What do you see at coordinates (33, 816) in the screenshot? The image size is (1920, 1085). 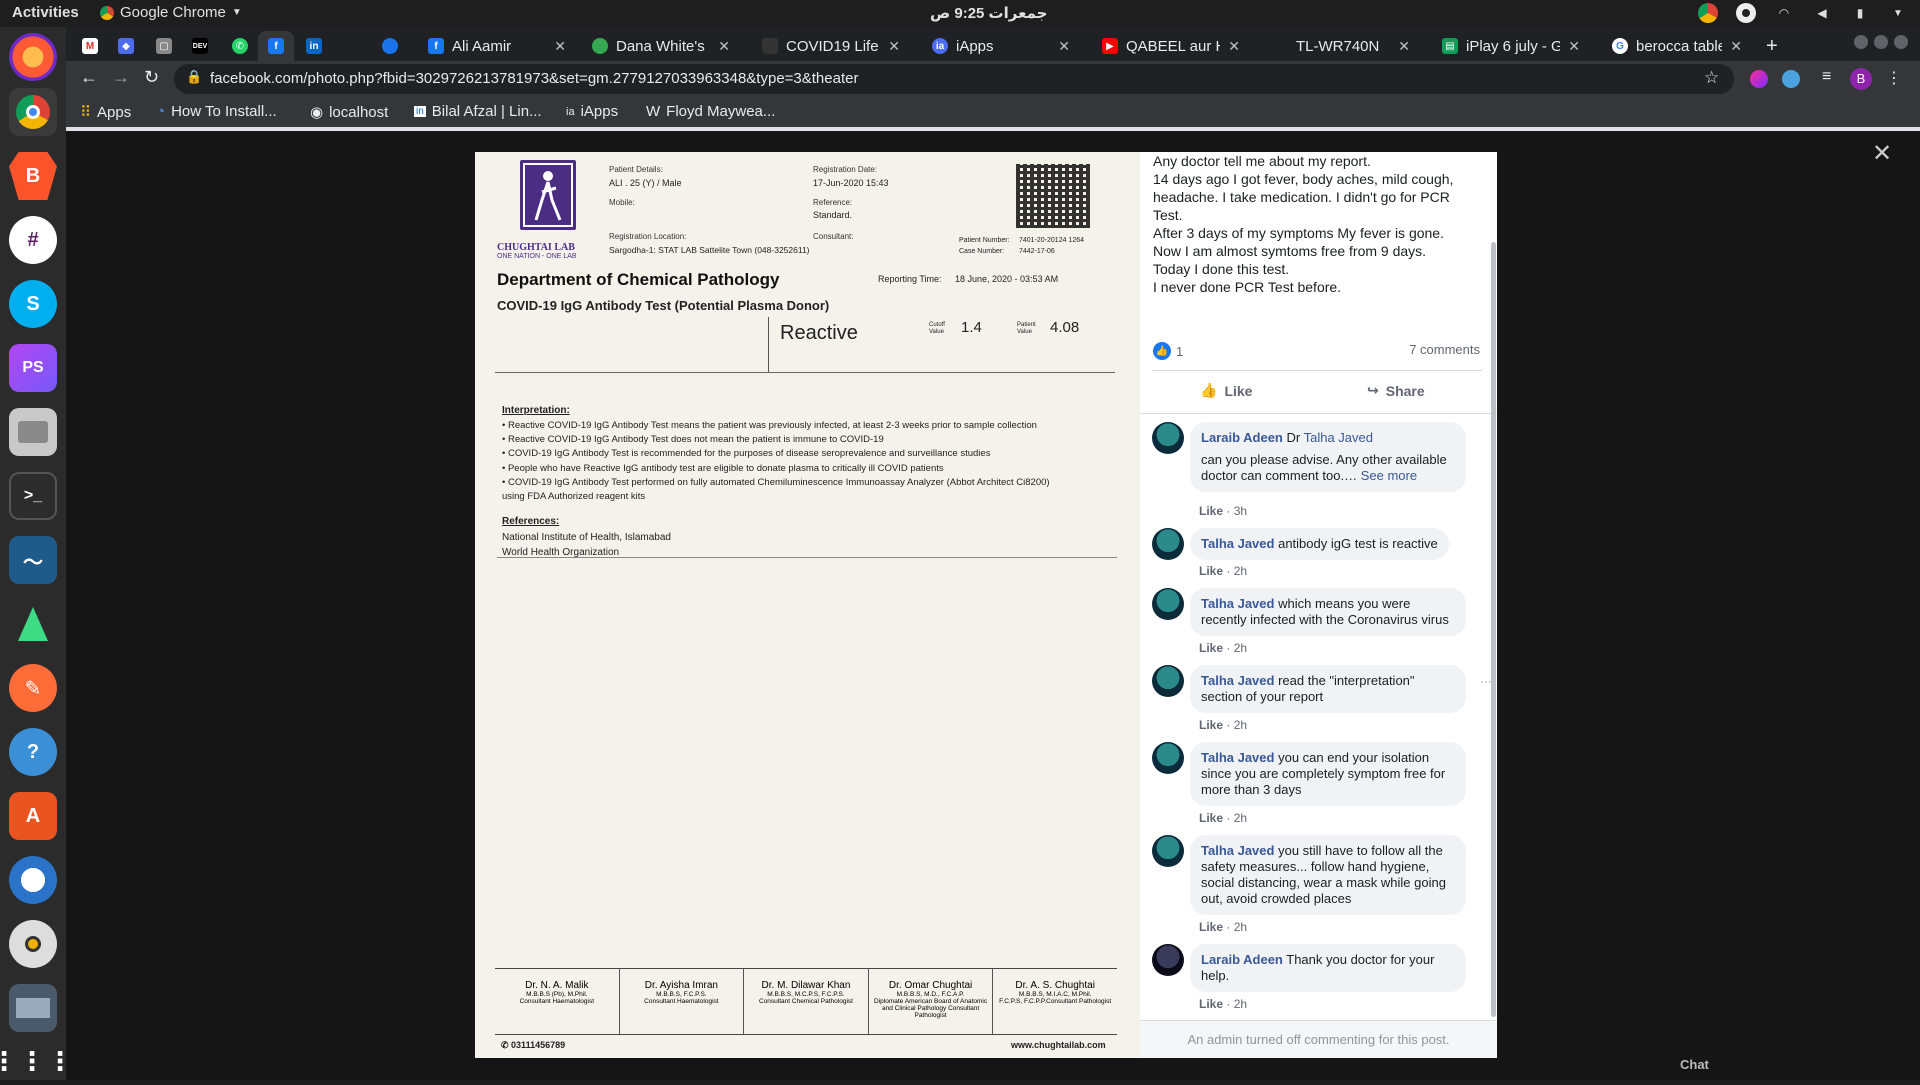 I see `software-center-icon: A` at bounding box center [33, 816].